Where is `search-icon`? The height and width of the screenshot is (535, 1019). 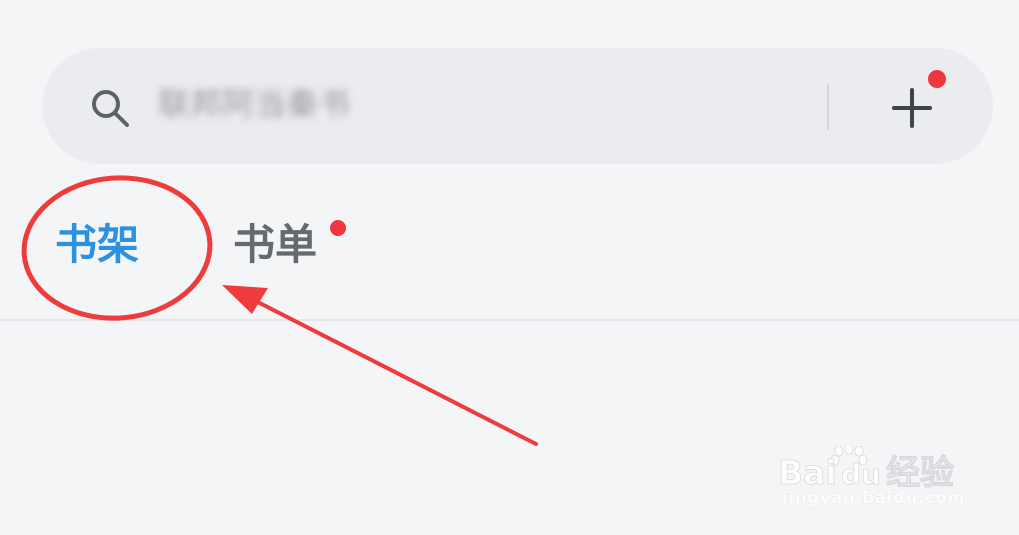 search-icon is located at coordinates (110, 108).